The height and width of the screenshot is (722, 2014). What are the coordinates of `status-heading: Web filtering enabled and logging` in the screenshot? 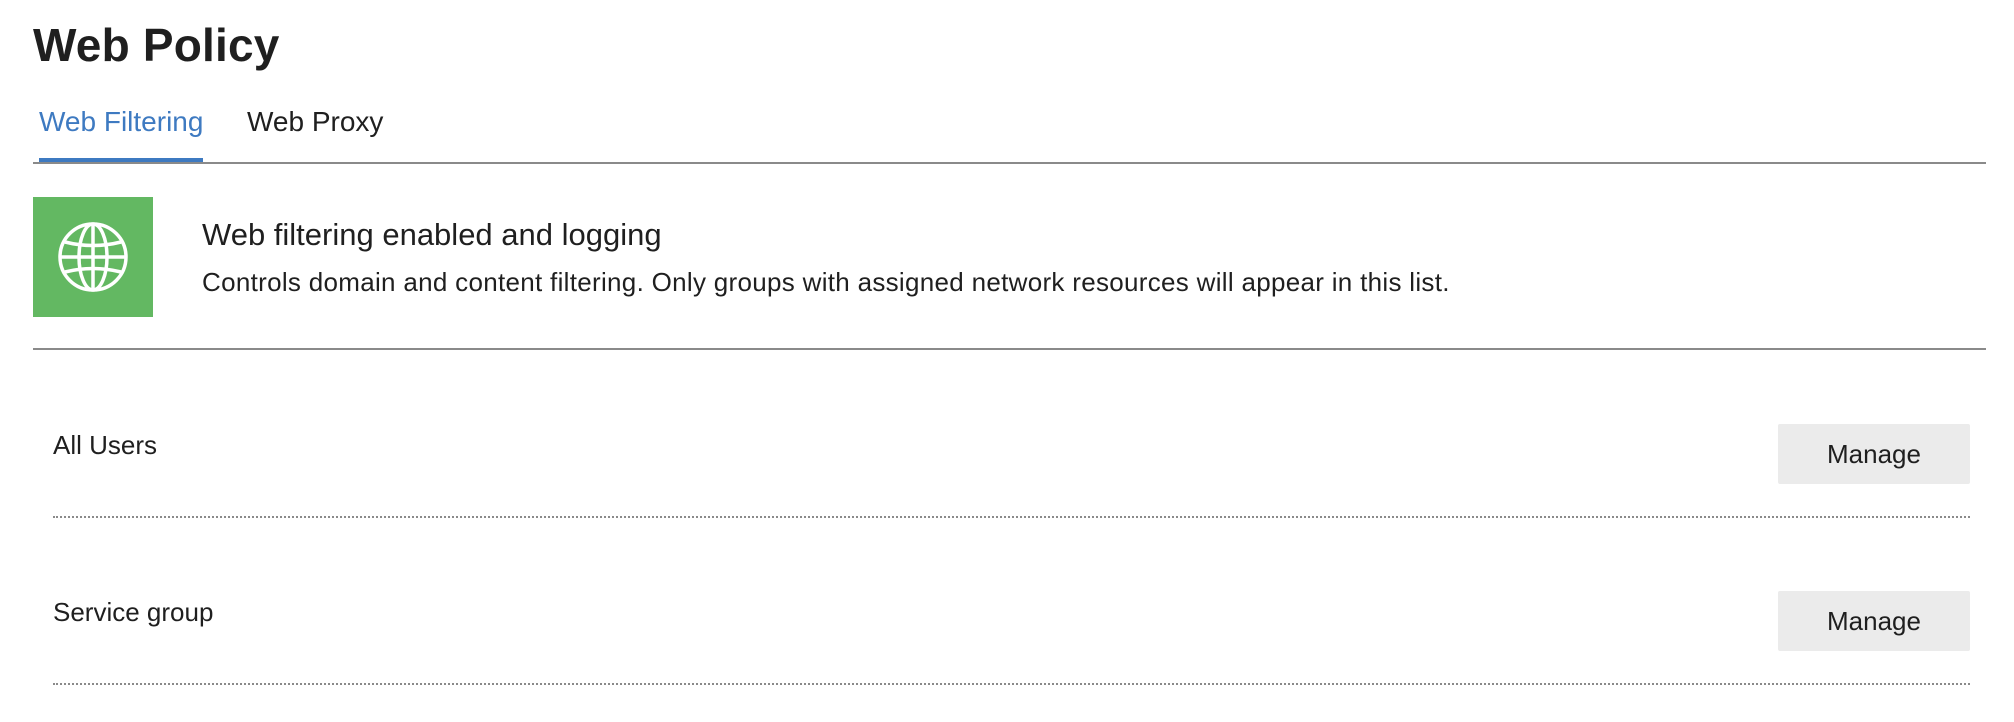 It's located at (432, 234).